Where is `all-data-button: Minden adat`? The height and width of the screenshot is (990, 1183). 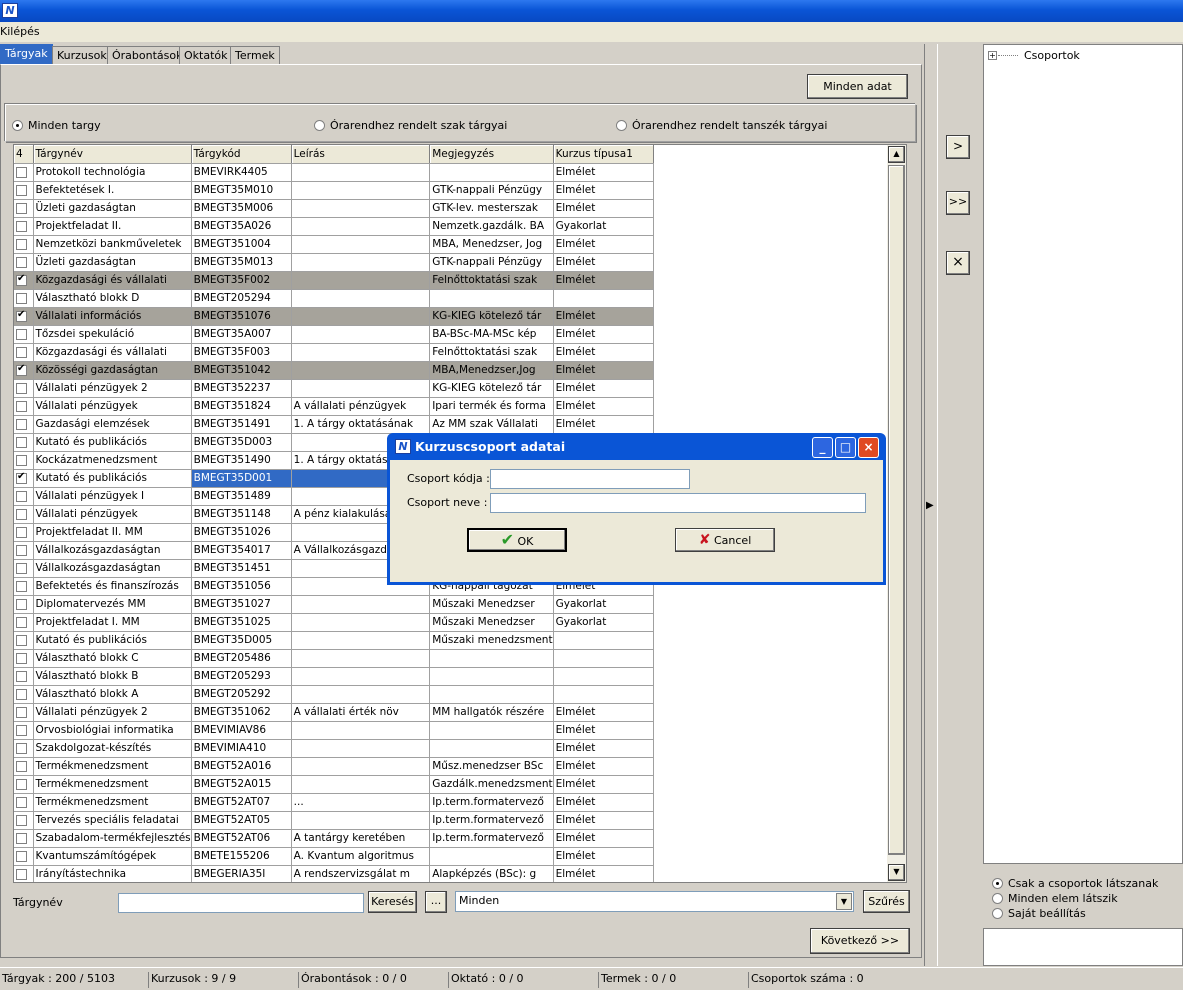
all-data-button: Minden adat is located at coordinates (857, 86).